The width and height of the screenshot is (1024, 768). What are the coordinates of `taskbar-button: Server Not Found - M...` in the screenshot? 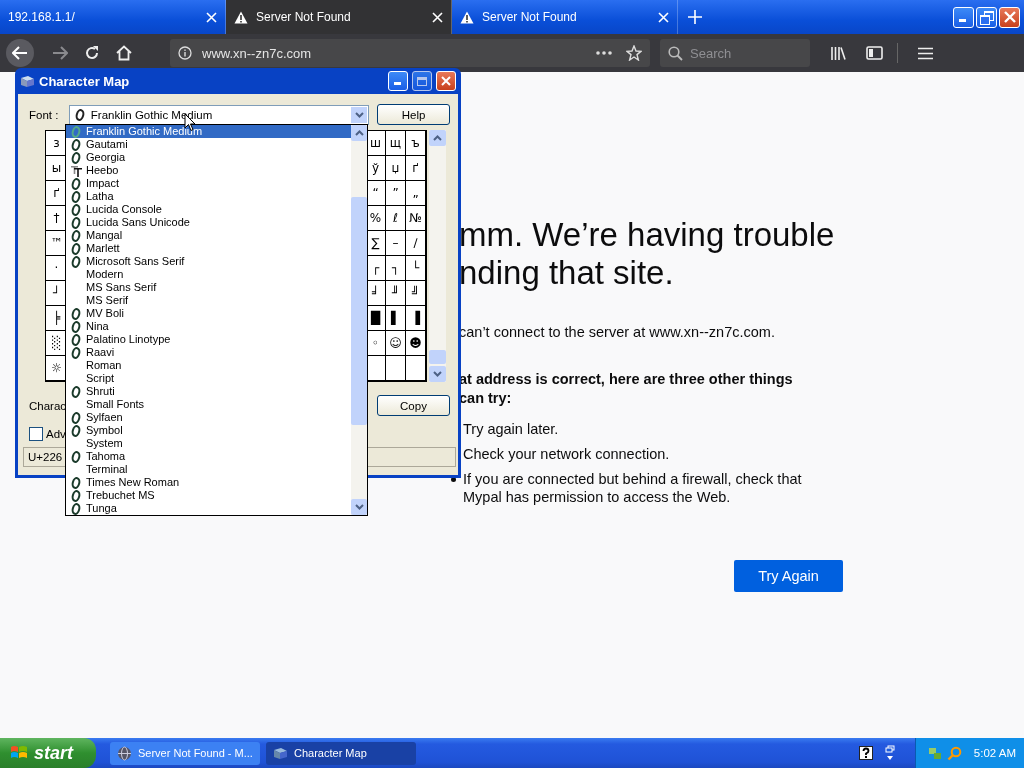 It's located at (185, 753).